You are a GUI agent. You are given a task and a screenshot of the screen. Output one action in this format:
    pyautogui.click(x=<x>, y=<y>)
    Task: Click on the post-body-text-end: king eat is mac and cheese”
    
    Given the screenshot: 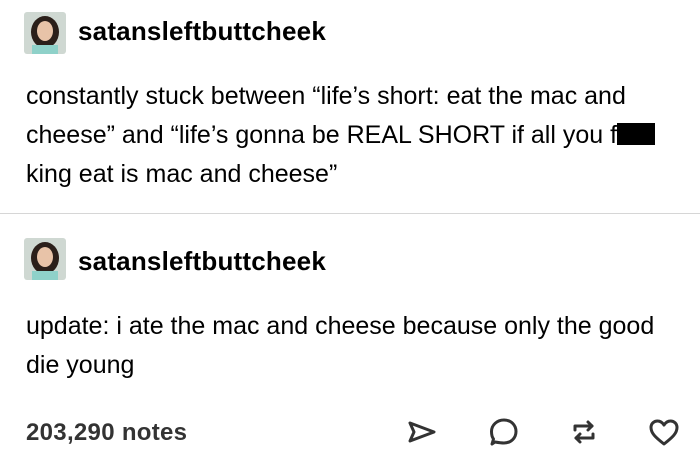 What is the action you would take?
    pyautogui.click(x=182, y=174)
    